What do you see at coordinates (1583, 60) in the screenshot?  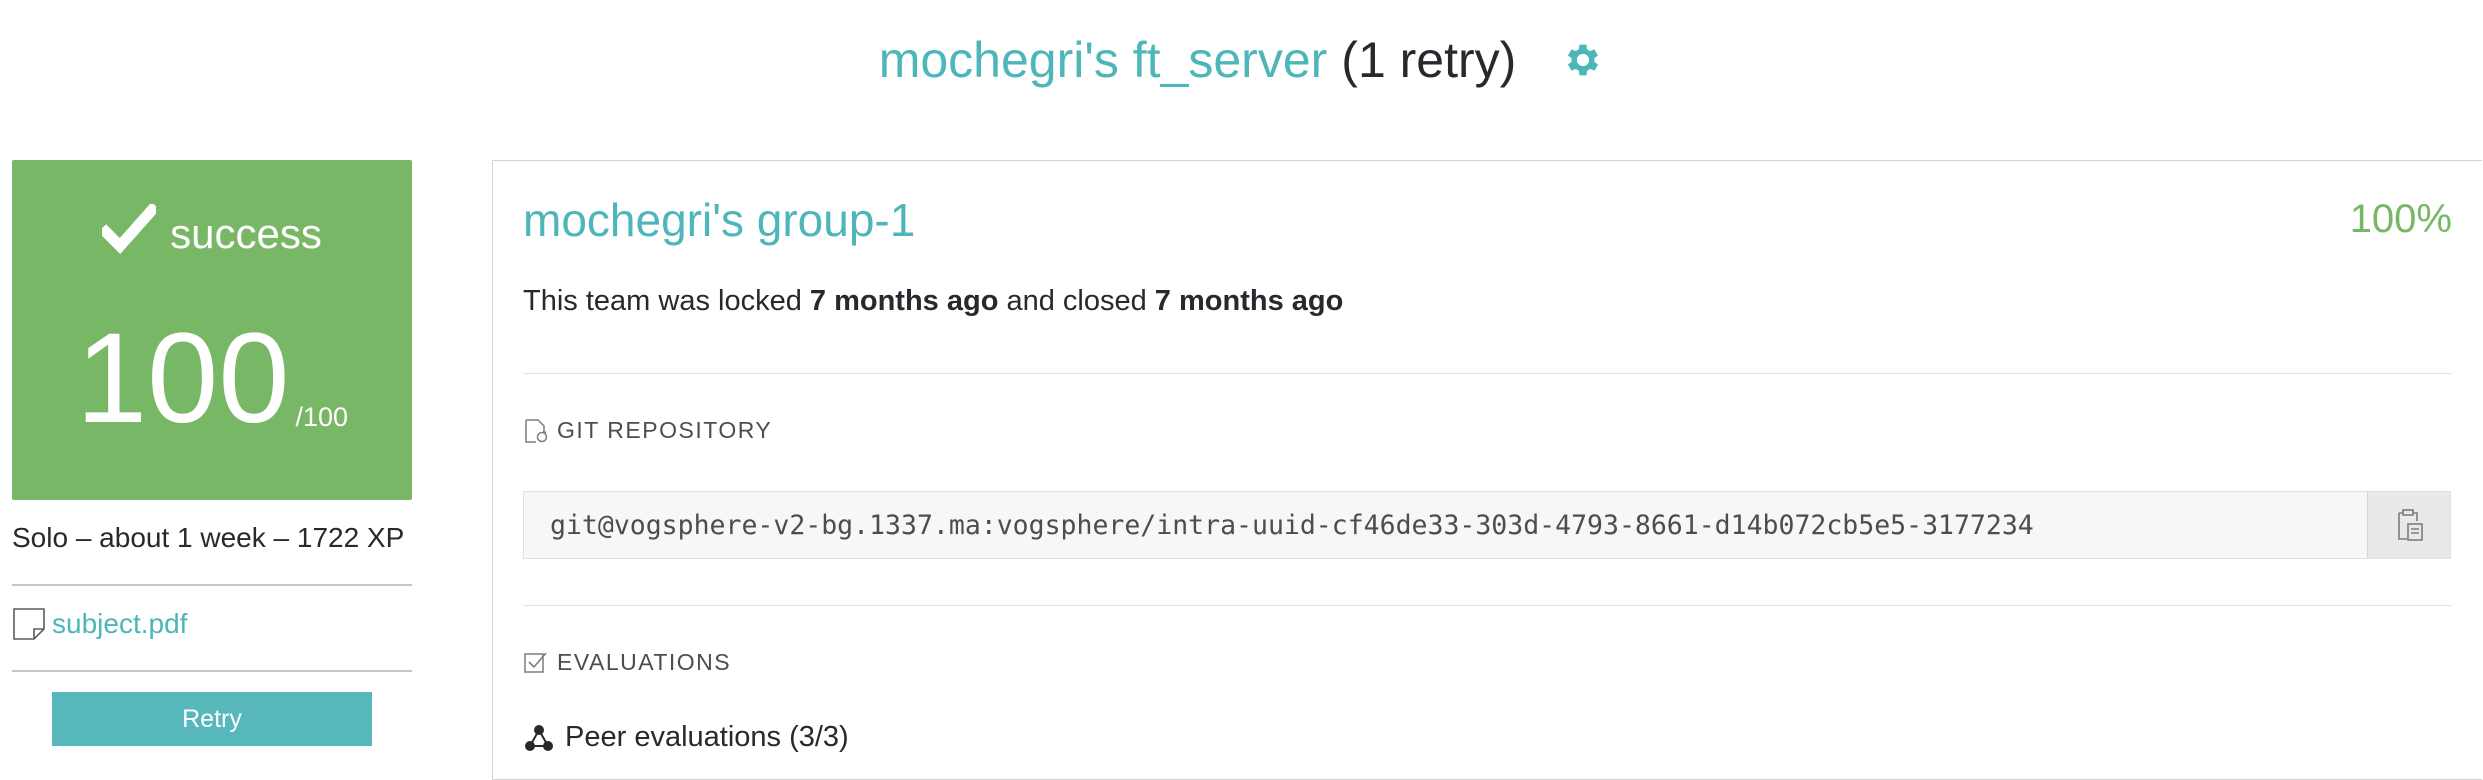 I see `gear-icon` at bounding box center [1583, 60].